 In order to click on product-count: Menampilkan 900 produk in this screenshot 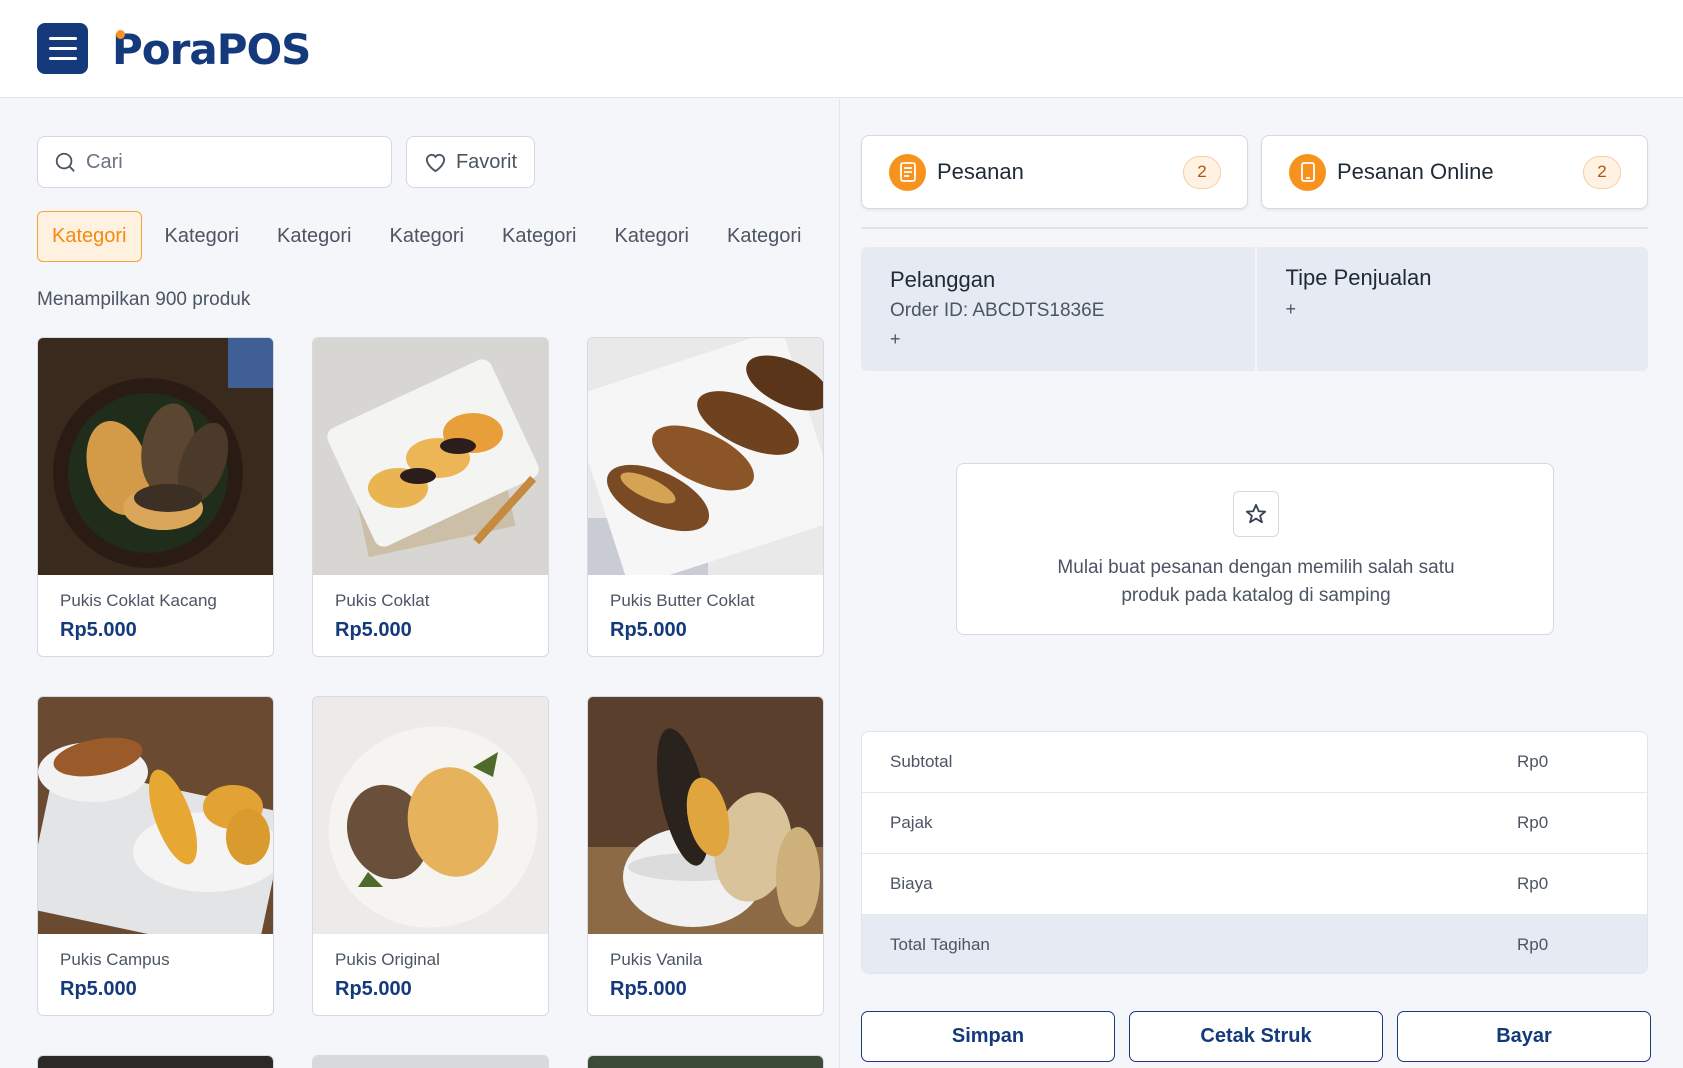, I will do `click(144, 299)`.